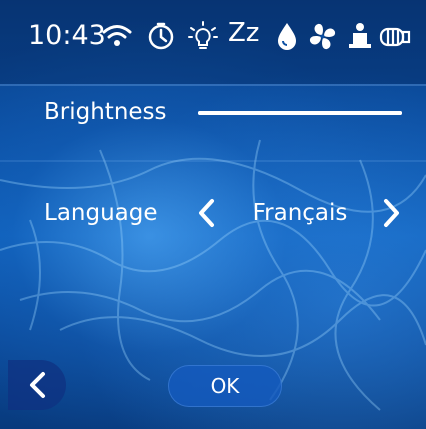 The image size is (426, 429). Describe the element at coordinates (101, 213) in the screenshot. I see `language-label: Language` at that location.